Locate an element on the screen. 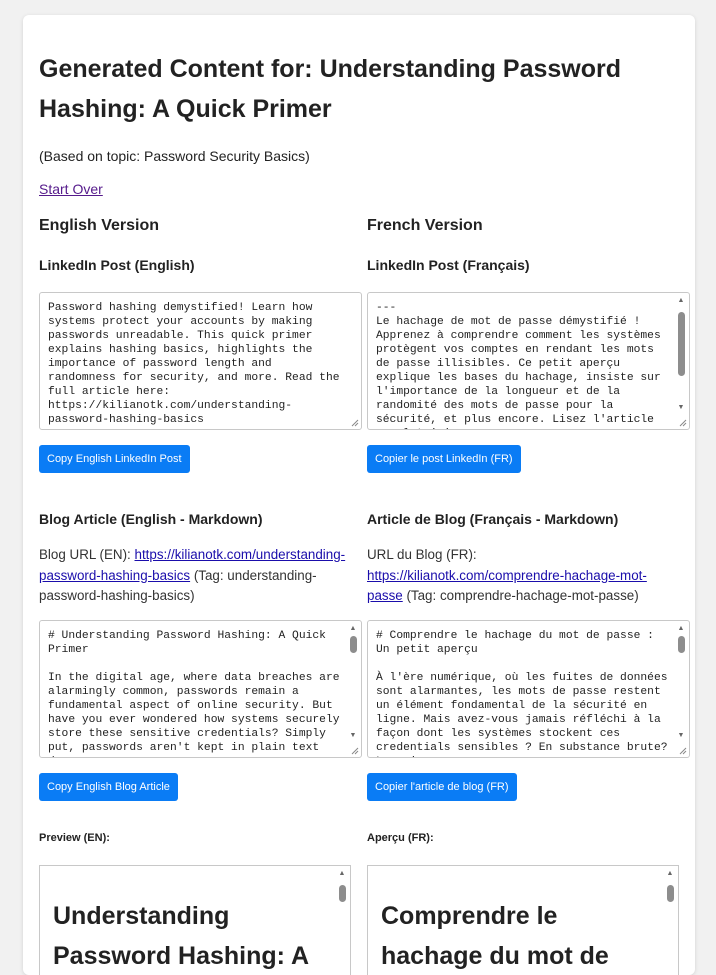  blog-url-label-fr: URL du Blog (FR): is located at coordinates (422, 554).